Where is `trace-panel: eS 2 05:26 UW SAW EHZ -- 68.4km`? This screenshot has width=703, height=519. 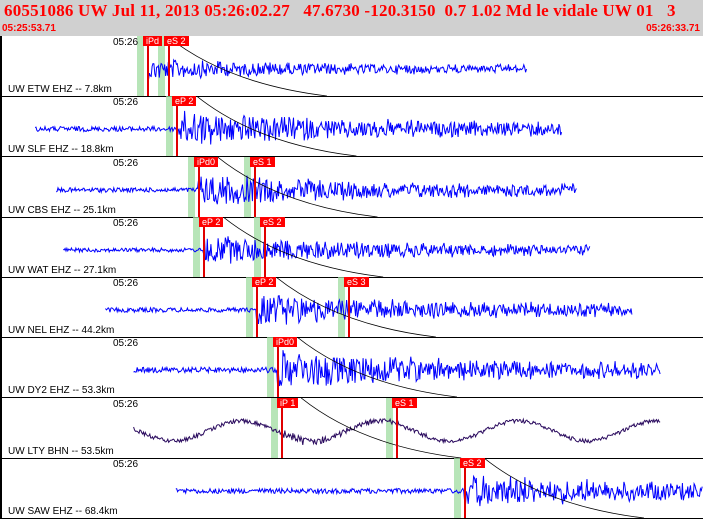 trace-panel: eS 2 05:26 UW SAW EHZ -- 68.4km is located at coordinates (351, 488).